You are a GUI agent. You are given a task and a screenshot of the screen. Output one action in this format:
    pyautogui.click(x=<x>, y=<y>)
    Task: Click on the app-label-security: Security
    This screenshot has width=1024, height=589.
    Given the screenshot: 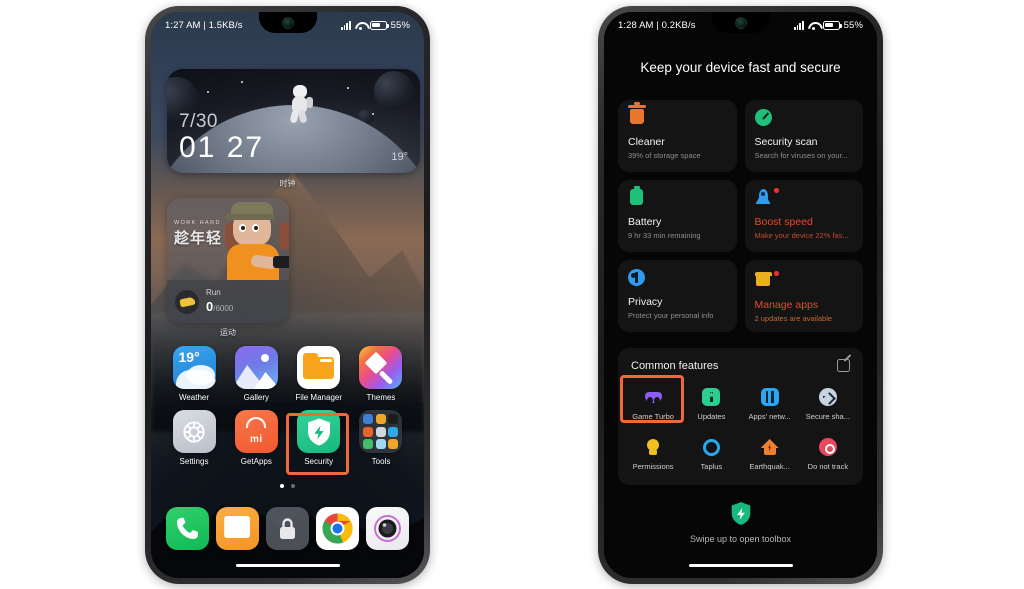 What is the action you would take?
    pyautogui.click(x=319, y=461)
    